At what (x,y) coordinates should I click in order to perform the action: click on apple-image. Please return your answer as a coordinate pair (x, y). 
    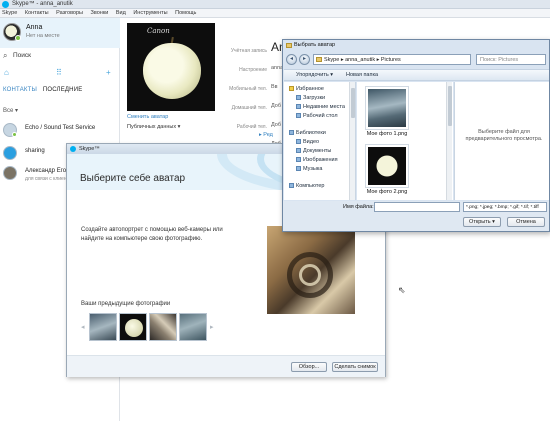
    Looking at the image, I should click on (172, 71).